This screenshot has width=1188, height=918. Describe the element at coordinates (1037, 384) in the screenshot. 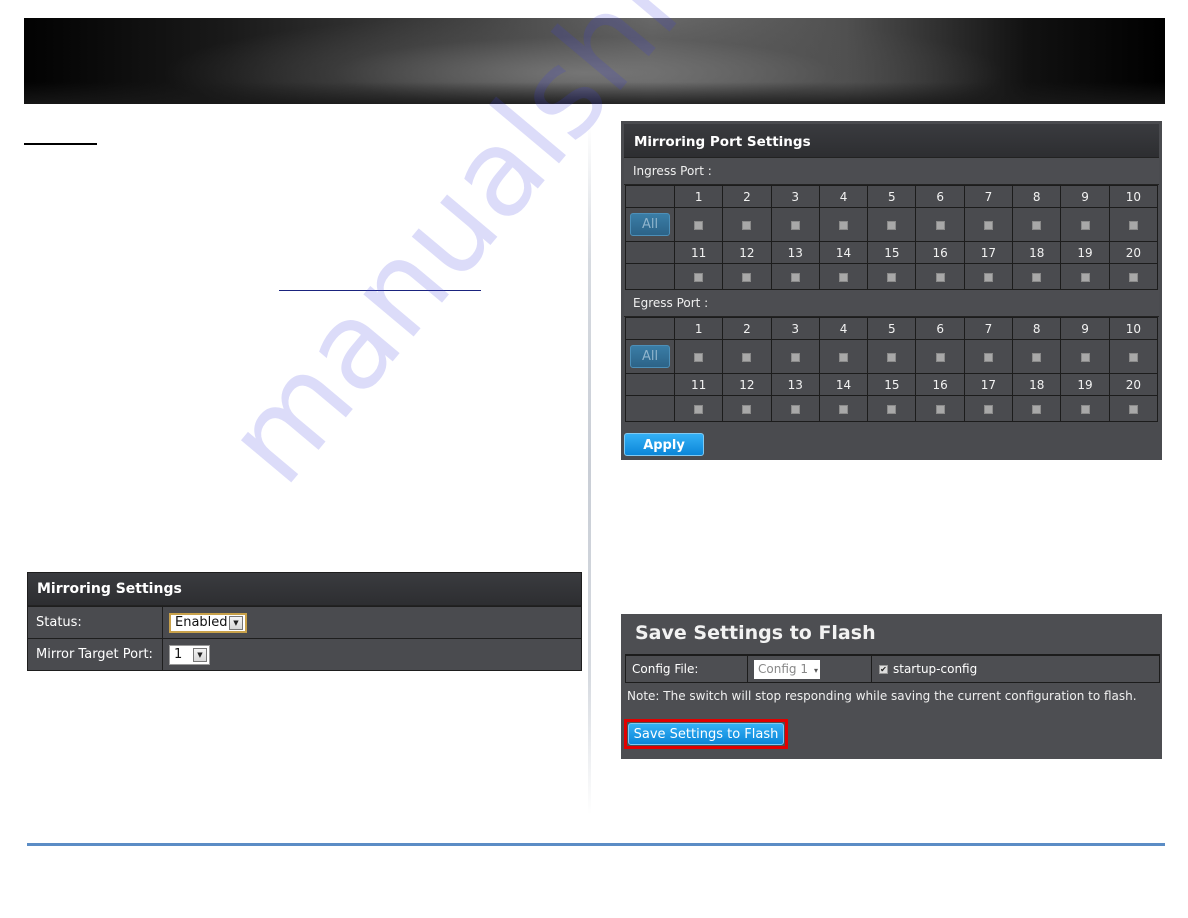

I see `egress-port-number: 18` at that location.